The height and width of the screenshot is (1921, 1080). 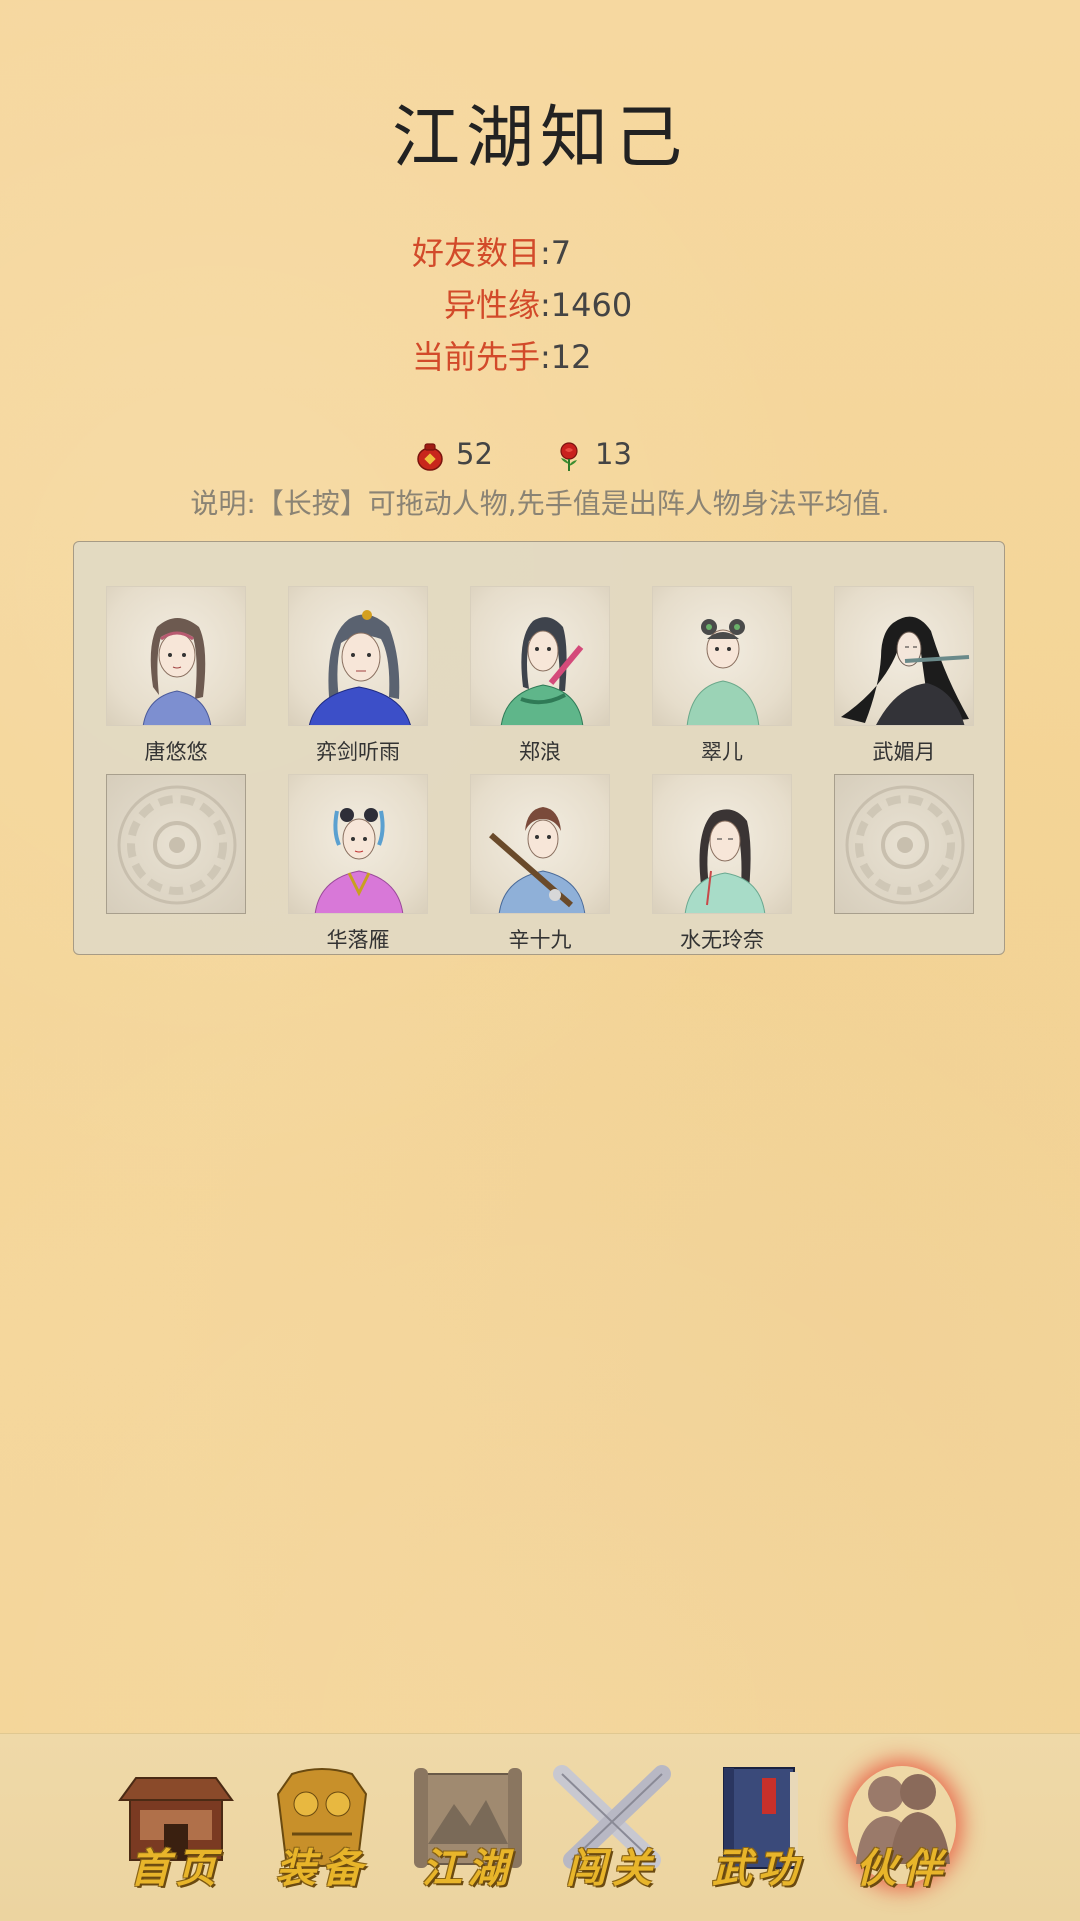 What do you see at coordinates (468, 1868) in the screenshot?
I see `nav-label: 江湖` at bounding box center [468, 1868].